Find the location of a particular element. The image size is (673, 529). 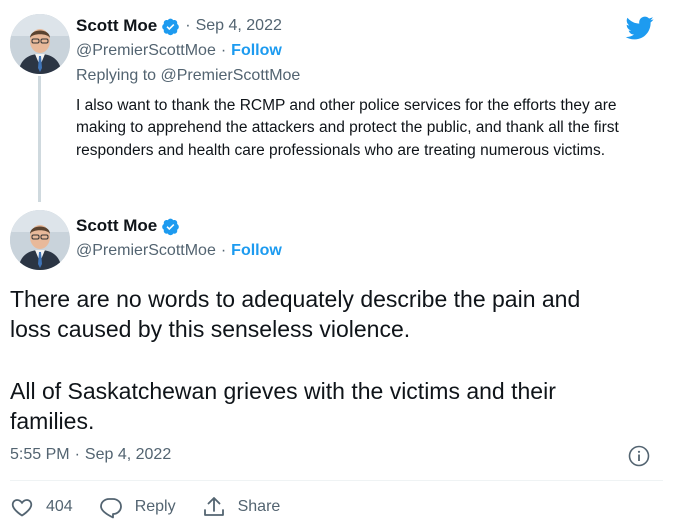

info-icon is located at coordinates (639, 456).